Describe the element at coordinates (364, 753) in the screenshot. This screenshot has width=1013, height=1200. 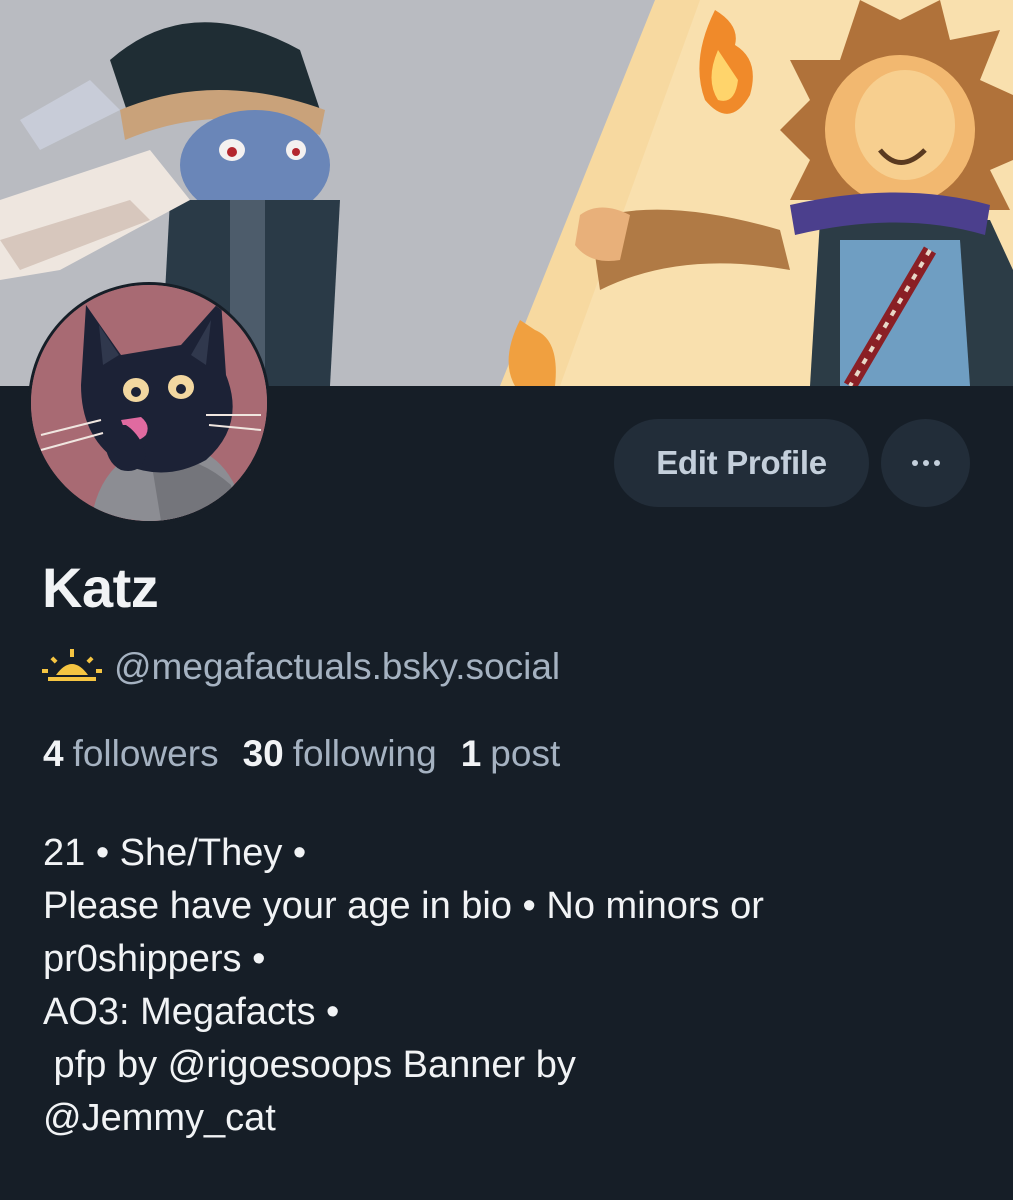
I see `following-label: following` at that location.